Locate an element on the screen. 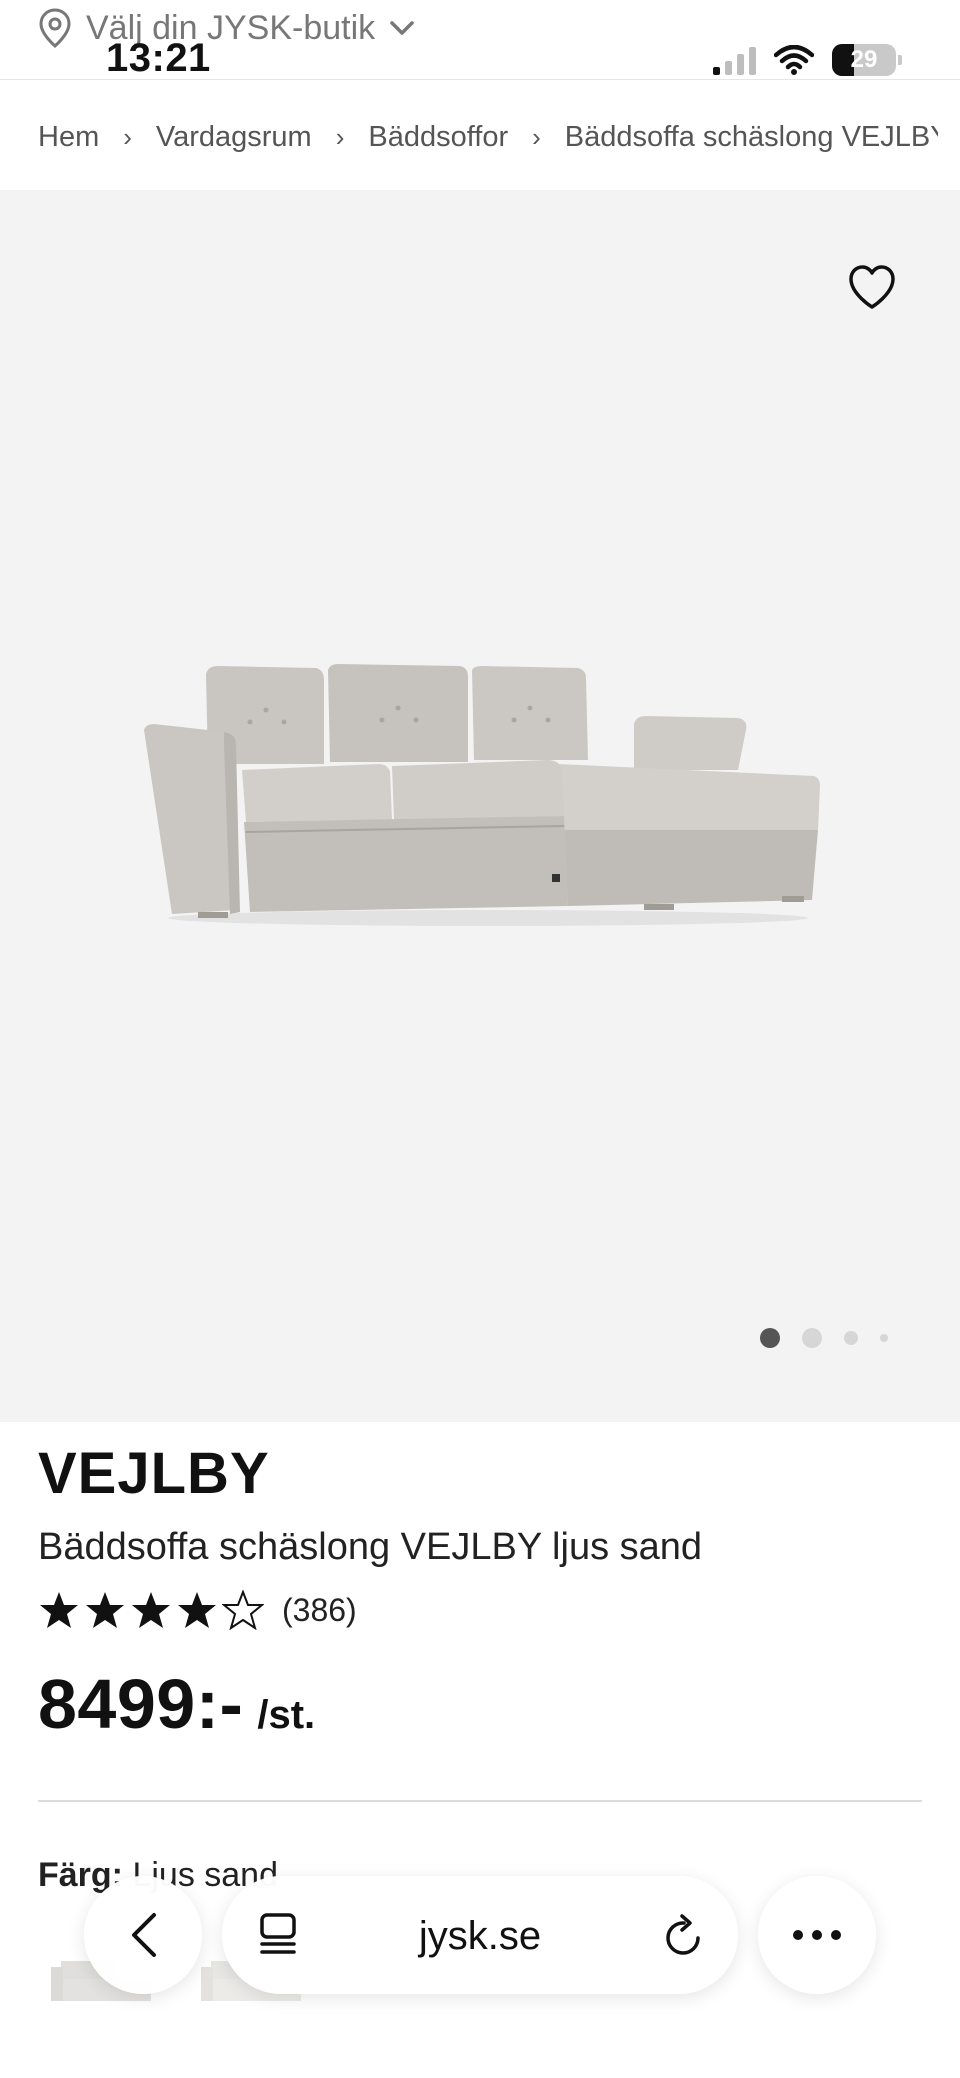  product-brand: VEJLBY is located at coordinates (154, 1473).